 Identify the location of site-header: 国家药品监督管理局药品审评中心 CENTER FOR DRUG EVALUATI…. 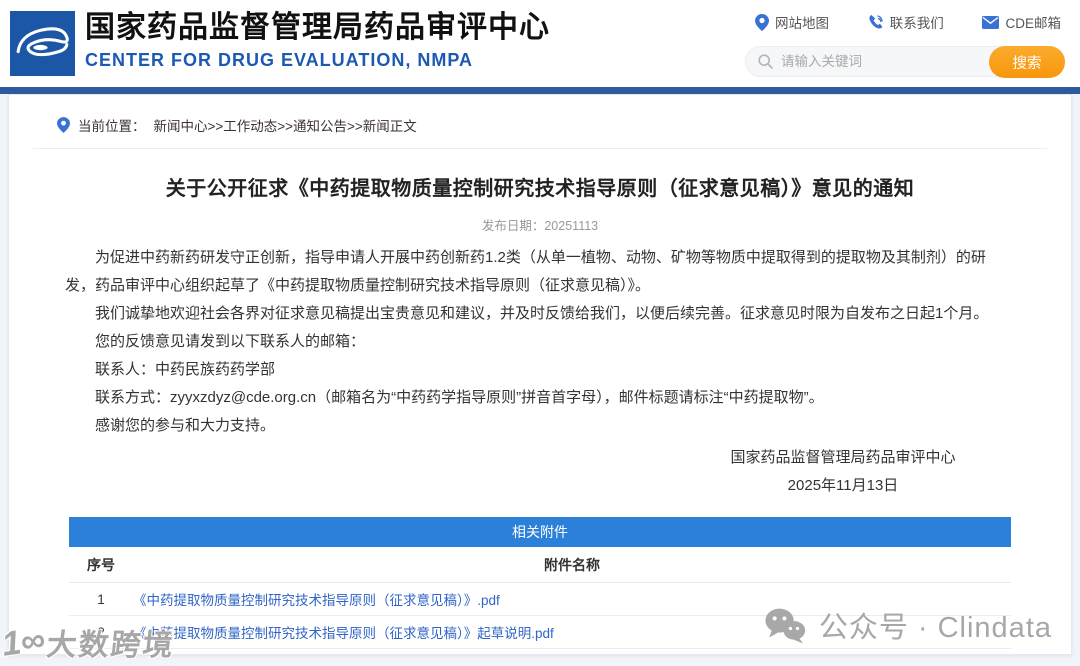
(540, 43).